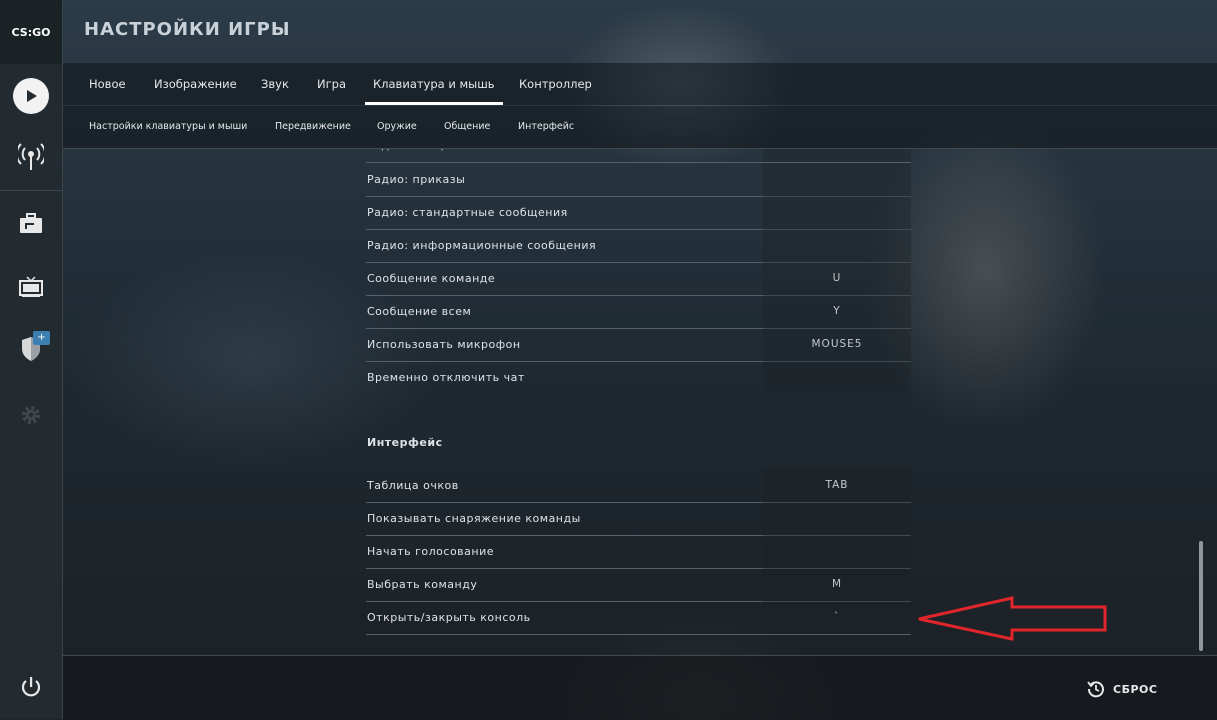  What do you see at coordinates (638, 486) in the screenshot?
I see `keybind-row: Таблица очков TAB` at bounding box center [638, 486].